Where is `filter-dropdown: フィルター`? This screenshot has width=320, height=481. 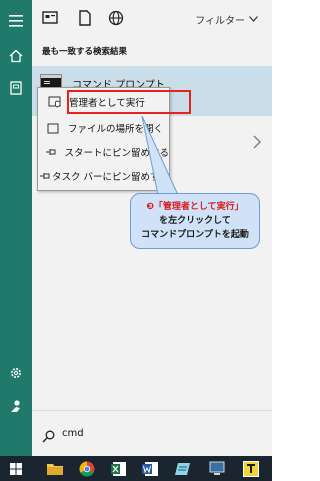
filter-dropdown: フィルター is located at coordinates (226, 19).